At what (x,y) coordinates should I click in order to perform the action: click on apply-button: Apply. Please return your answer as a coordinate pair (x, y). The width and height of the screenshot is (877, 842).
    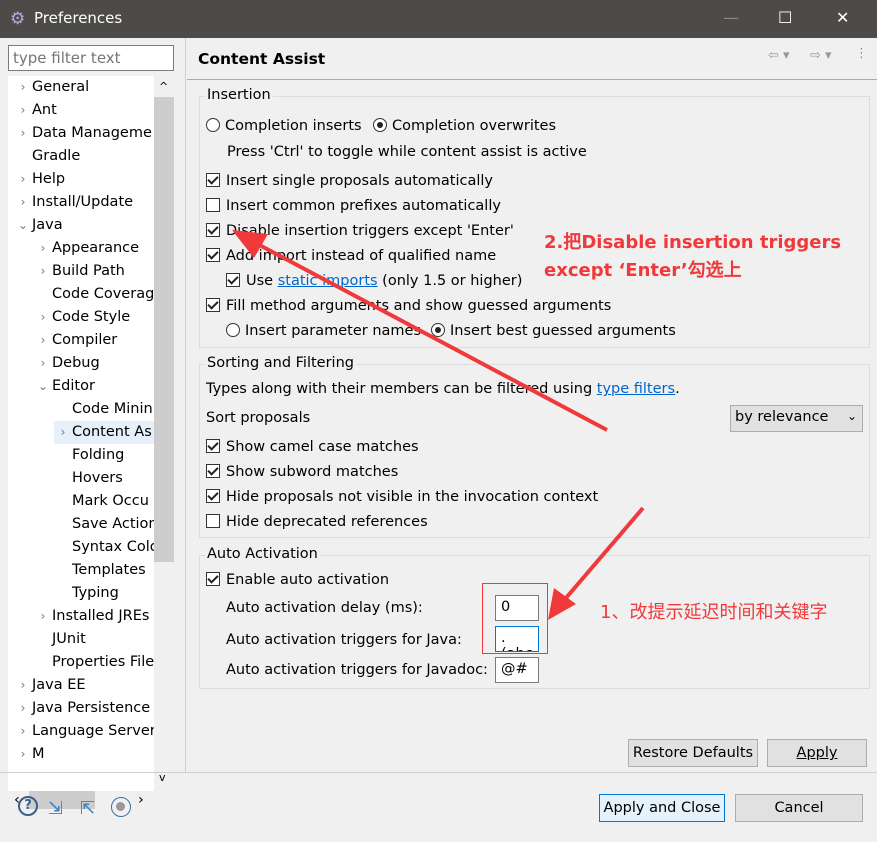
    Looking at the image, I should click on (817, 753).